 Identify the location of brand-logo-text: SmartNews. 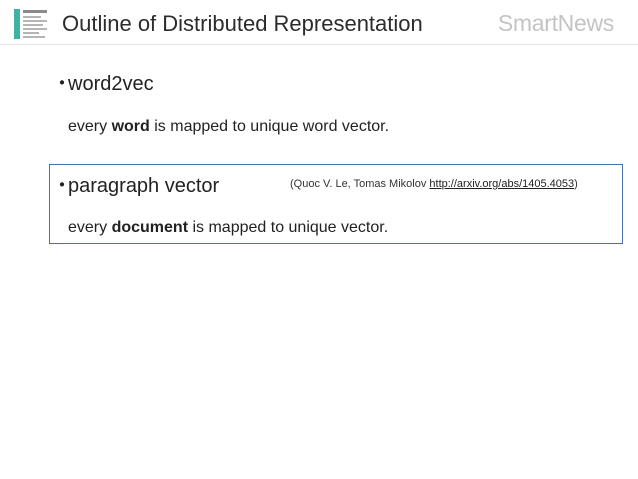
(555, 23).